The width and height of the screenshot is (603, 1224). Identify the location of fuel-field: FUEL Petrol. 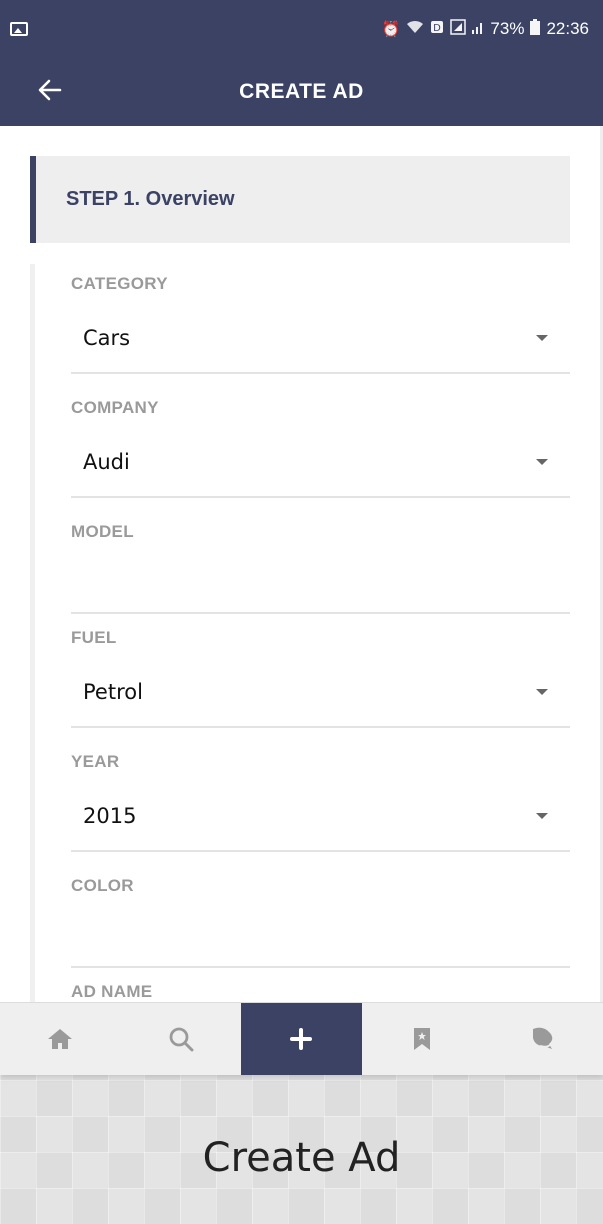
(300, 680).